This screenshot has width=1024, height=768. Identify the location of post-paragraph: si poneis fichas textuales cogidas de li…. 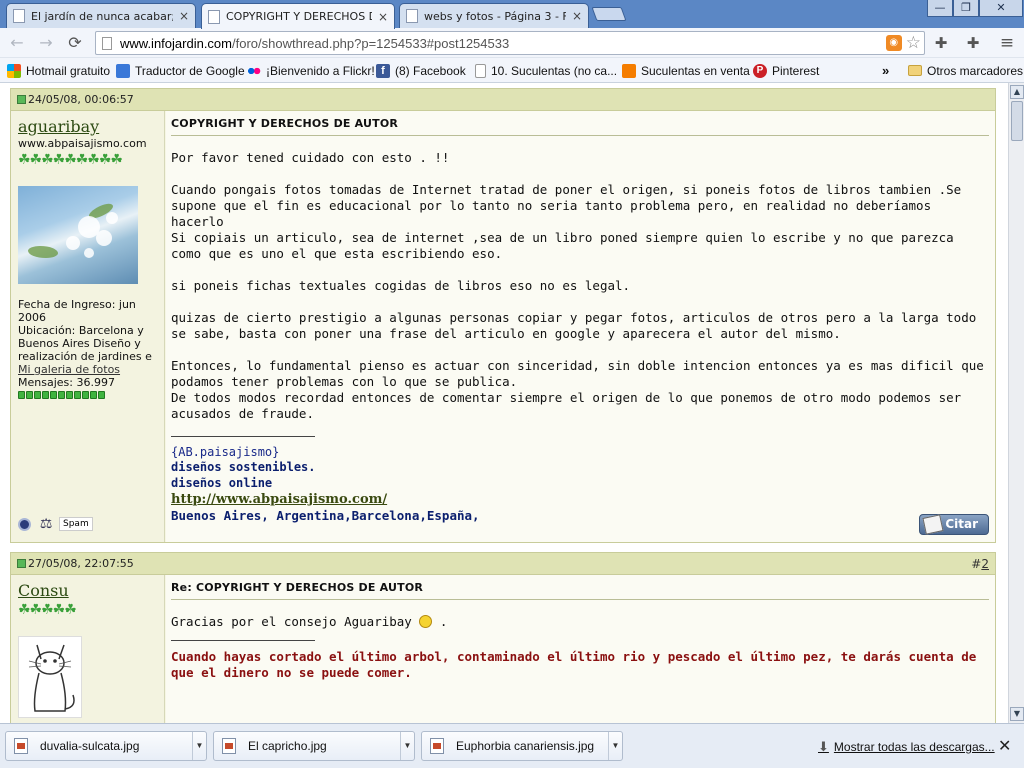
(401, 285).